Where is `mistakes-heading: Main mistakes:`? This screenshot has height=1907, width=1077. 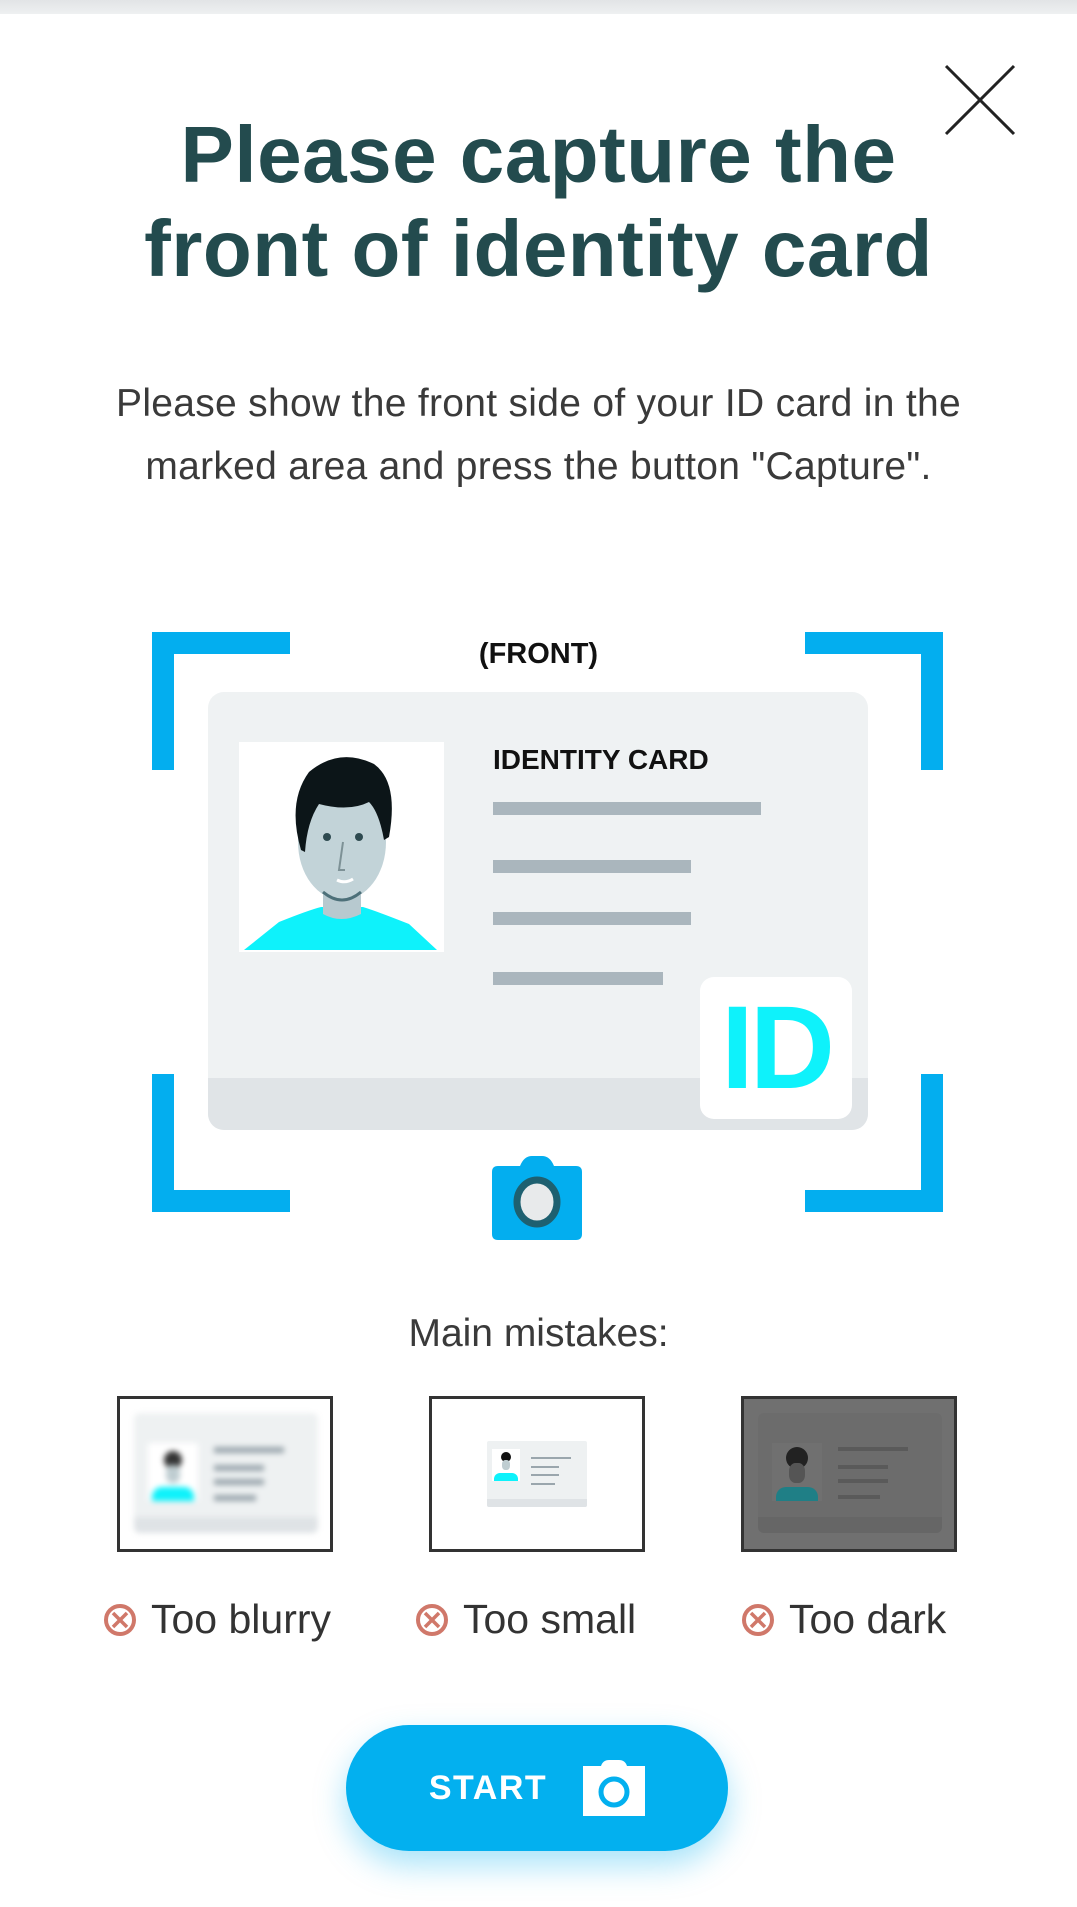
mistakes-heading: Main mistakes: is located at coordinates (538, 1333).